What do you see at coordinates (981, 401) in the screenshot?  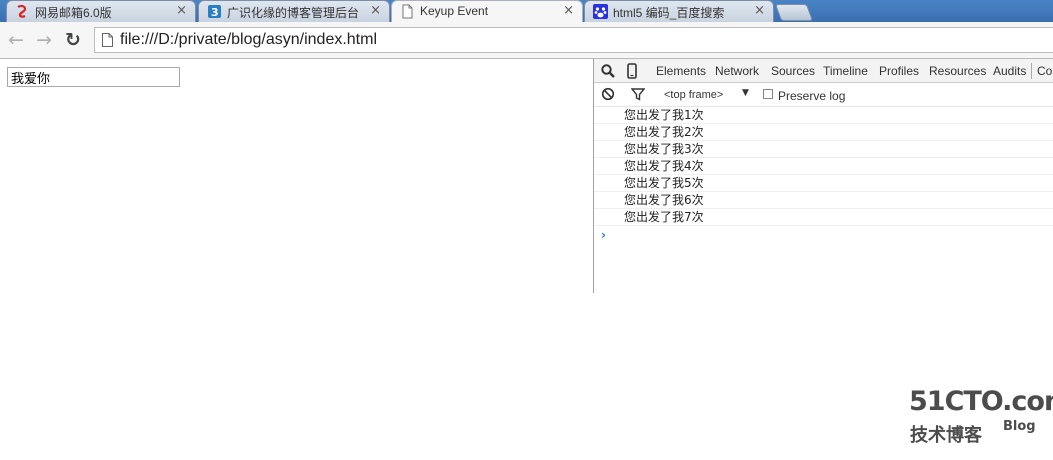 I see `watermark-site: 51CTO.com` at bounding box center [981, 401].